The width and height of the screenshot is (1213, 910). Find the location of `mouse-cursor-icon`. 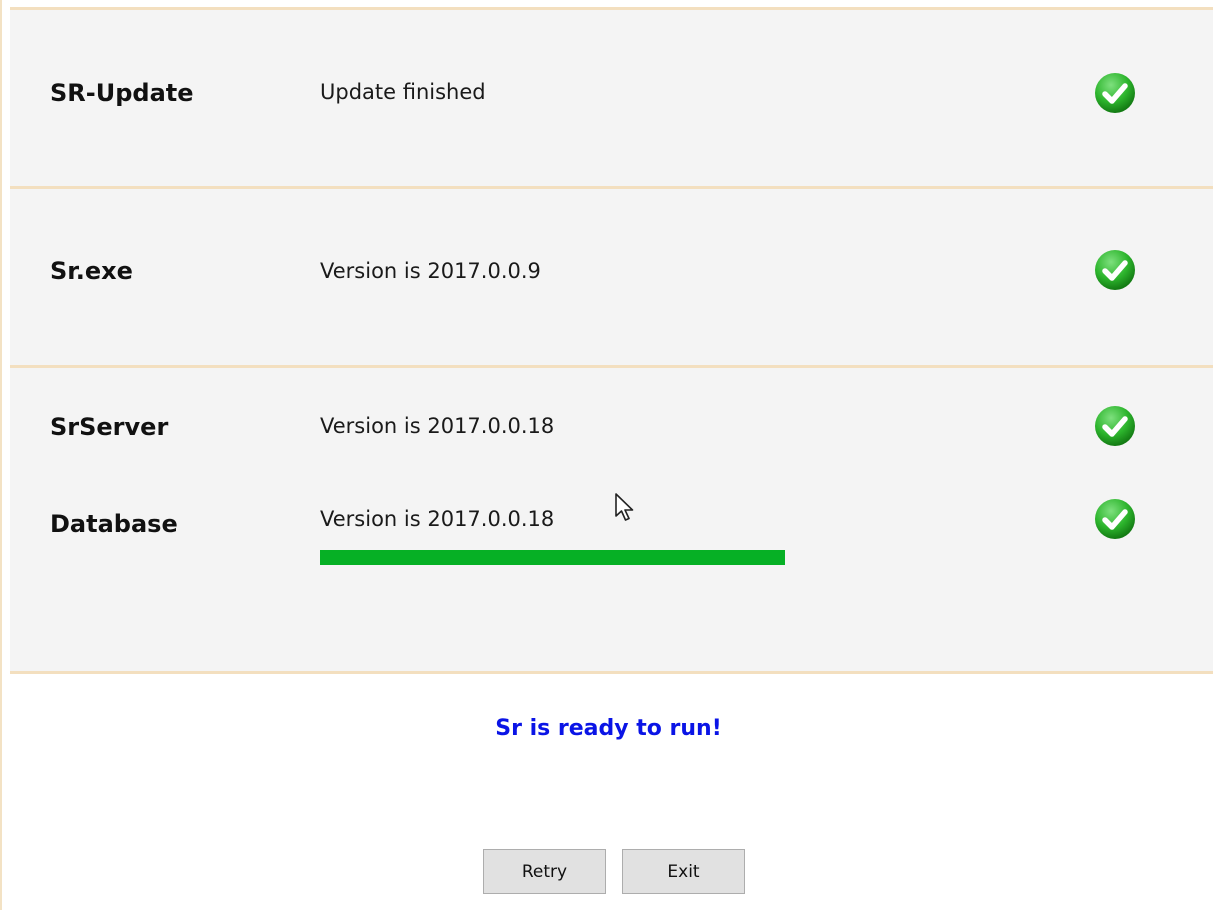

mouse-cursor-icon is located at coordinates (624, 507).